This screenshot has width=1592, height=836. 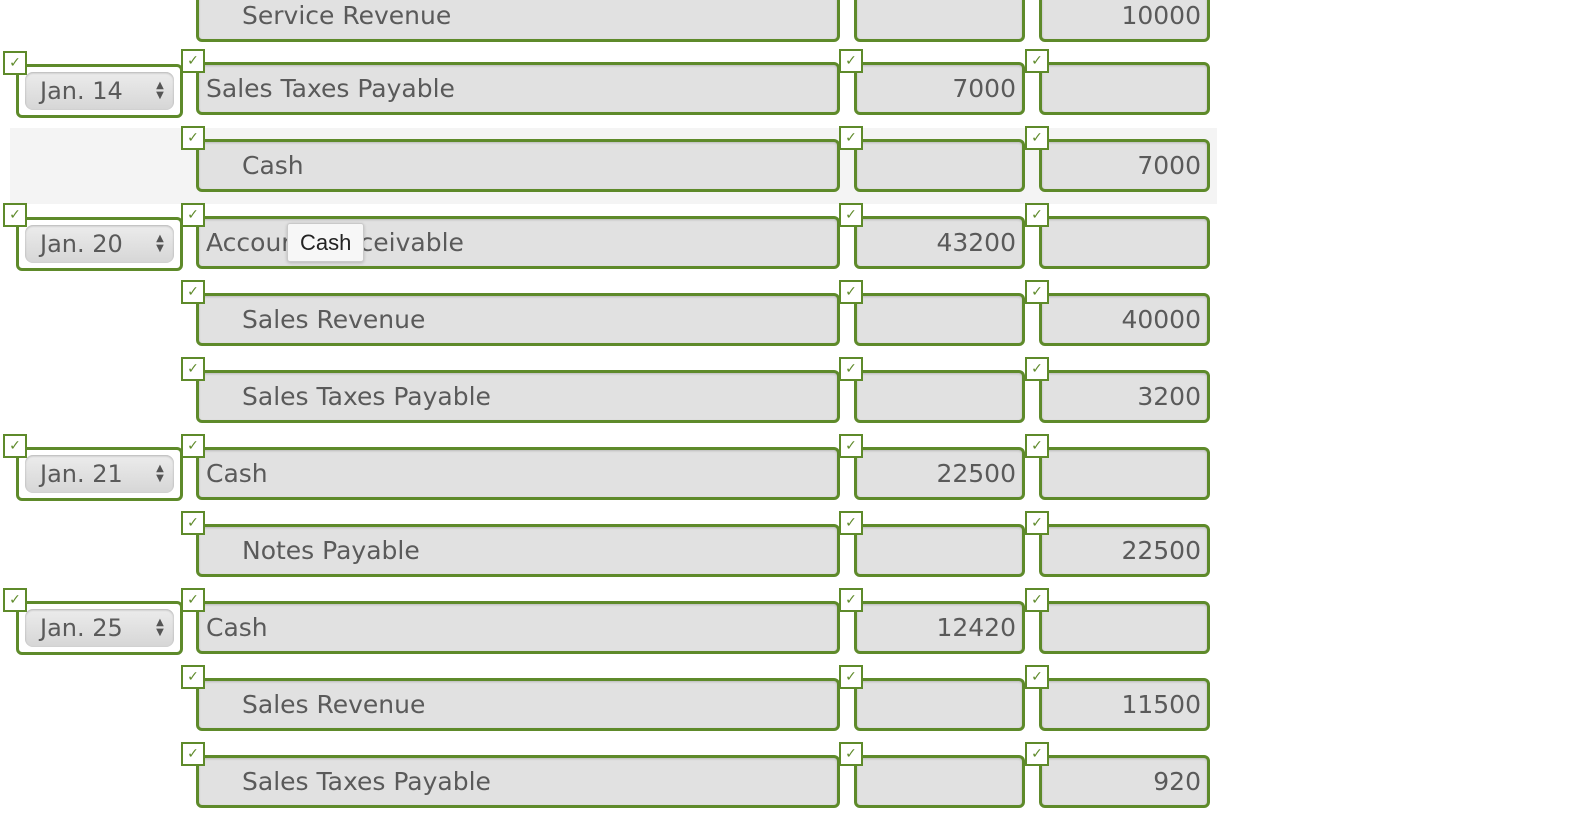 I want to click on journal-row: Jan. 21 ▲ ▼ ✓ Cash ✓ 22500 ✓ ✓, so click(x=796, y=479).